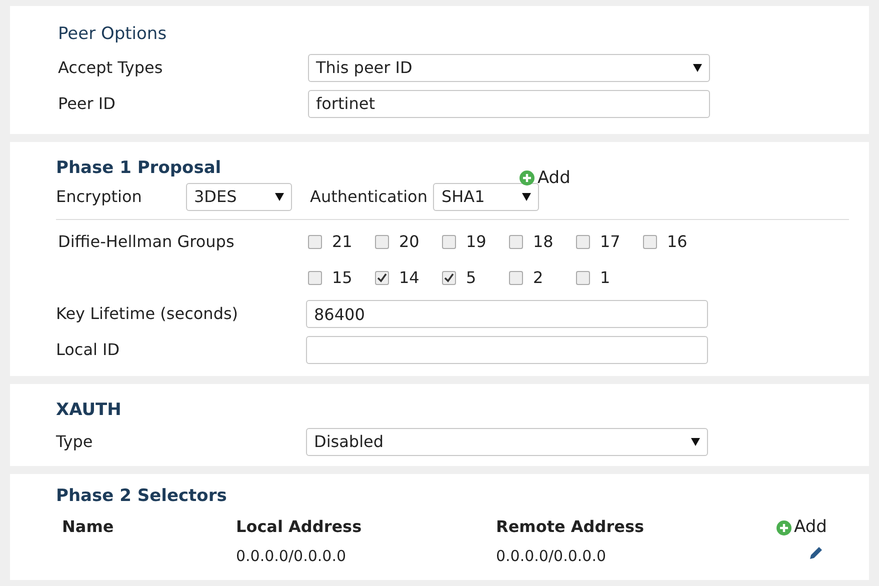 This screenshot has height=586, width=879. I want to click on checkbox-label: 16, so click(677, 242).